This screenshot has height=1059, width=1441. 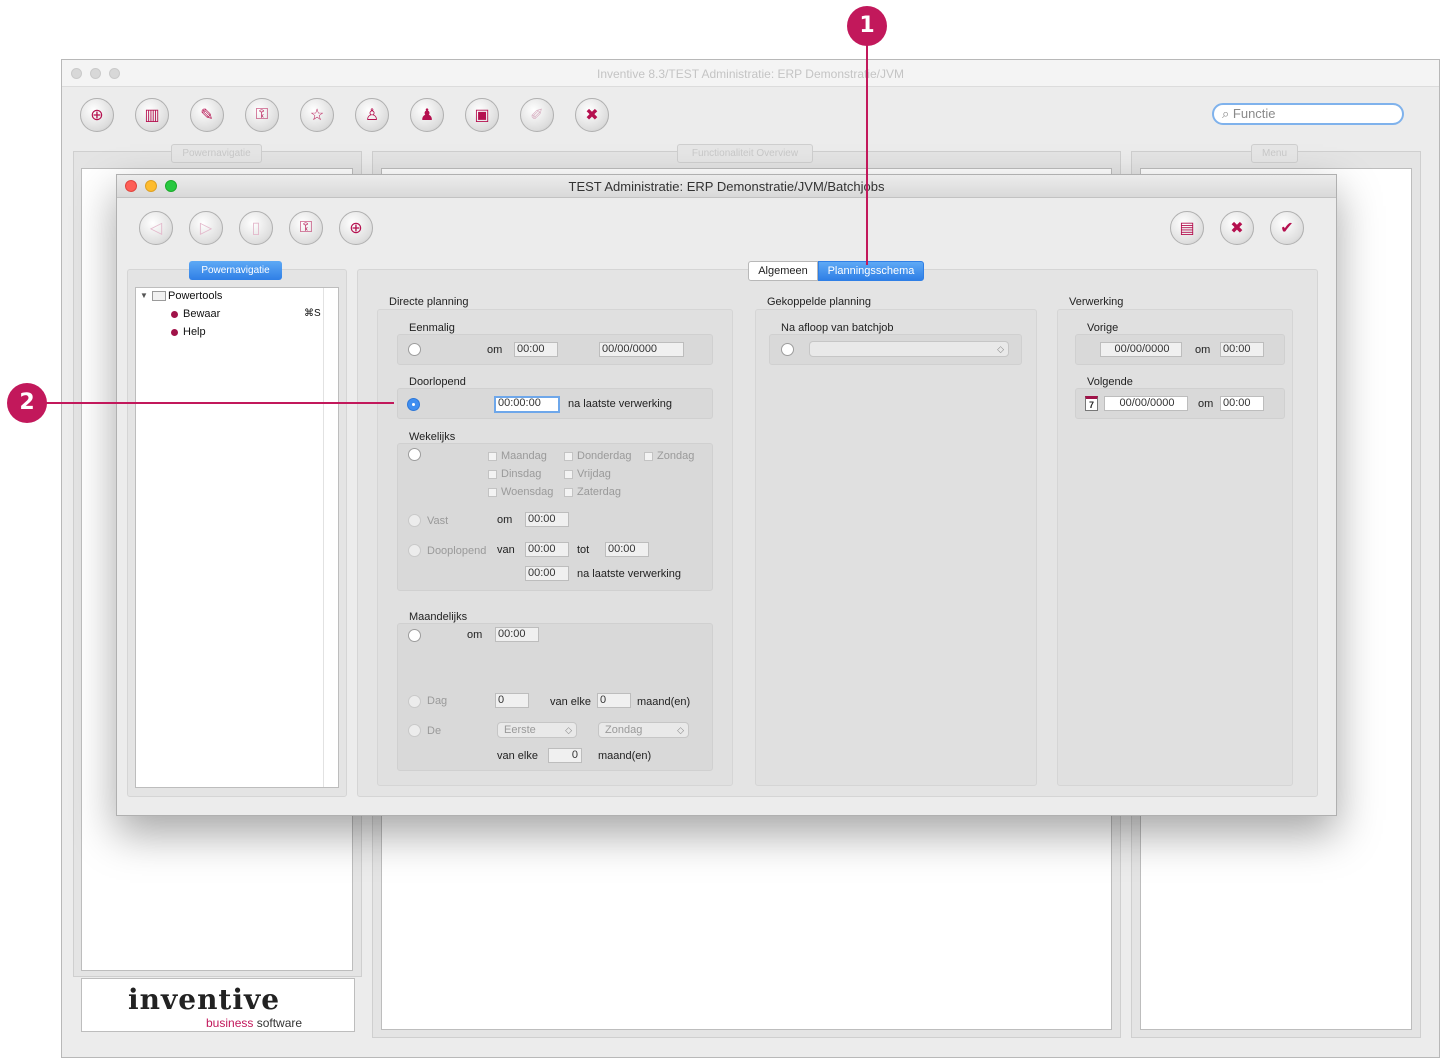 I want to click on de-radio, so click(x=414, y=730).